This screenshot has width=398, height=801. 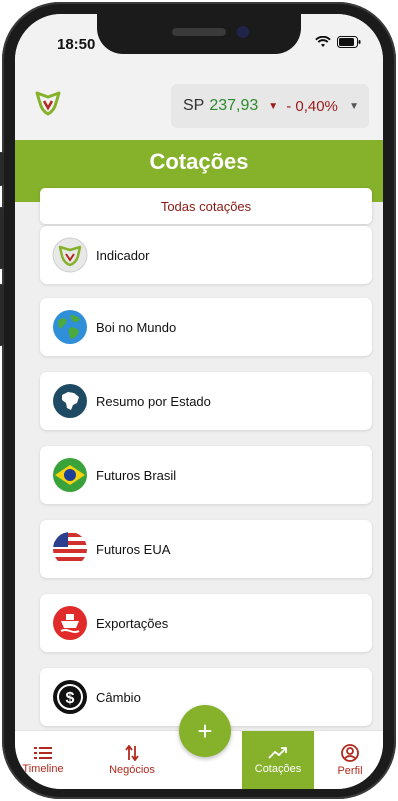 I want to click on usa-flag-icon, so click(x=70, y=549).